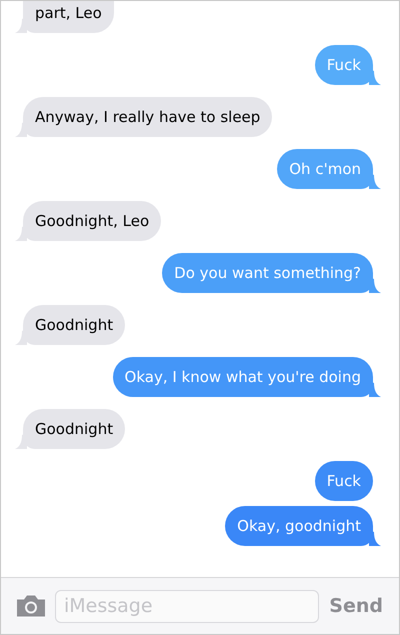 This screenshot has width=400, height=635. Describe the element at coordinates (299, 526) in the screenshot. I see `message-bubble: Okay, goodnight` at that location.